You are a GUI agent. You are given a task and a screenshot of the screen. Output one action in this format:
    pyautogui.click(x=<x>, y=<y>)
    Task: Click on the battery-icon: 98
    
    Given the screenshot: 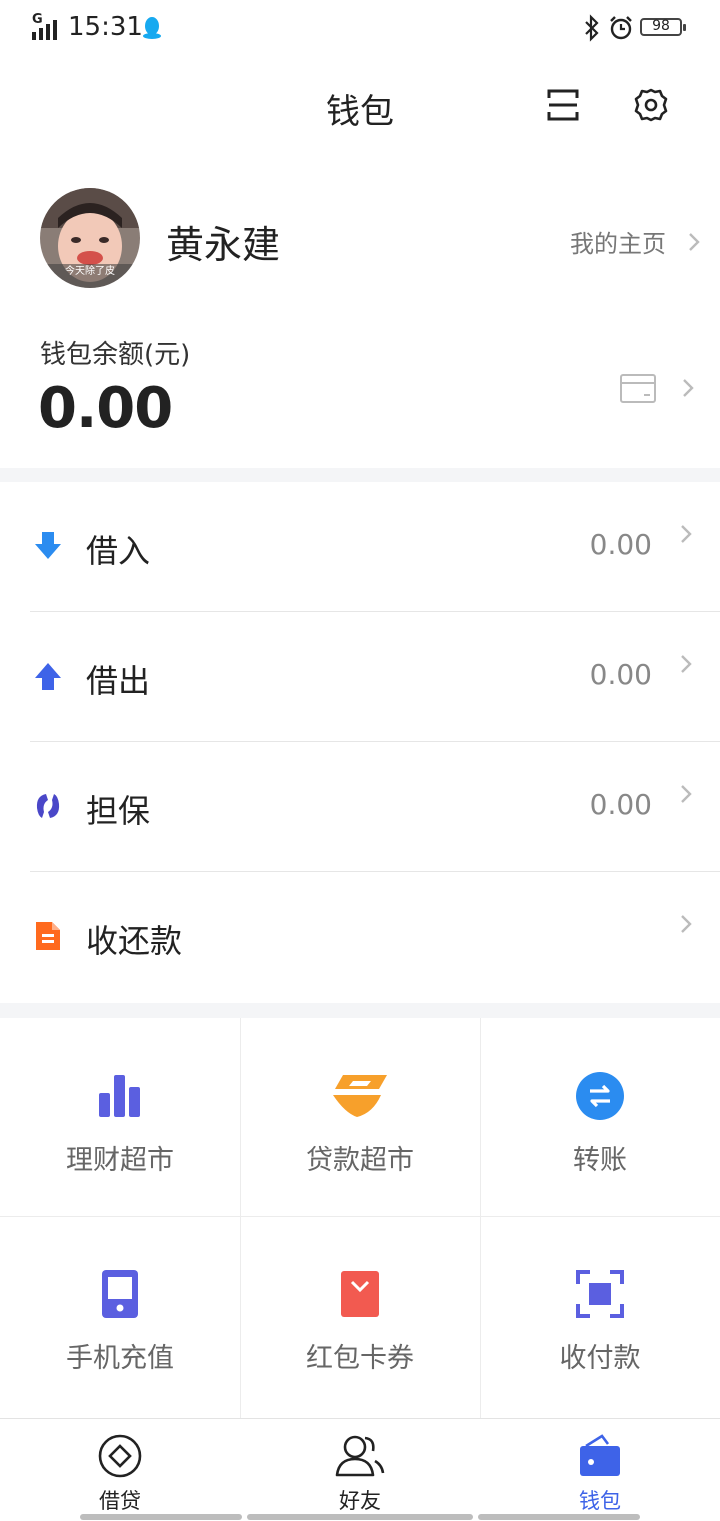 What is the action you would take?
    pyautogui.click(x=663, y=27)
    